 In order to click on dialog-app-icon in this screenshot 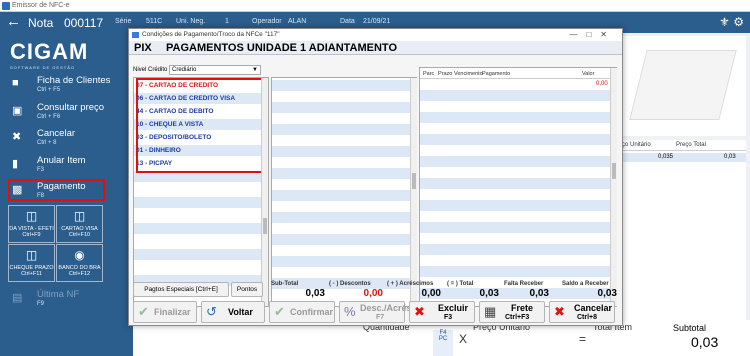, I will do `click(135, 35)`.